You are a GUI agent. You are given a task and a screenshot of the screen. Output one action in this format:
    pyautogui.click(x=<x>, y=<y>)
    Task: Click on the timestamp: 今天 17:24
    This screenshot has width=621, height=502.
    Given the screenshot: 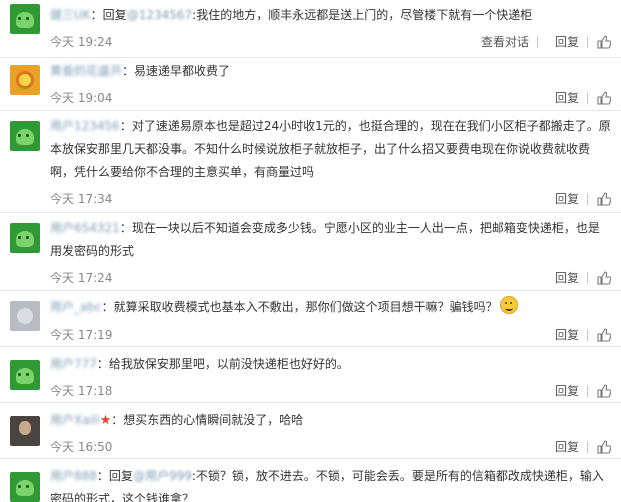 What is the action you would take?
    pyautogui.click(x=81, y=278)
    